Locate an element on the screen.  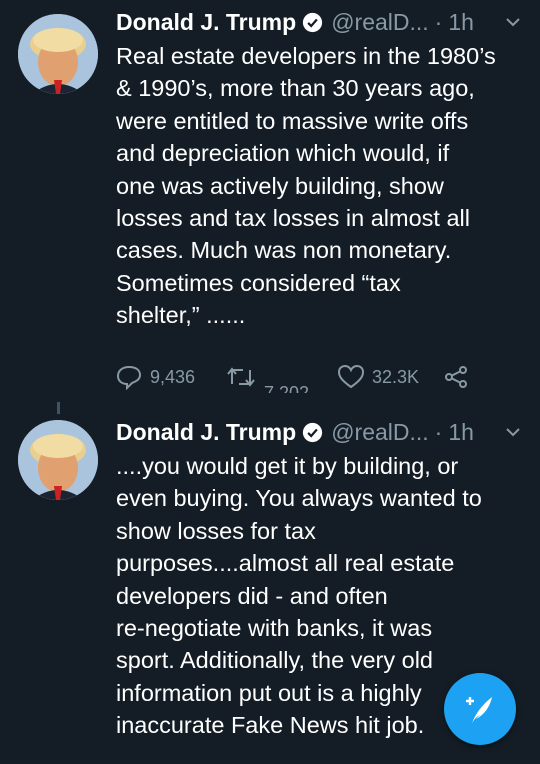
compose-tweet-icon is located at coordinates (479, 710).